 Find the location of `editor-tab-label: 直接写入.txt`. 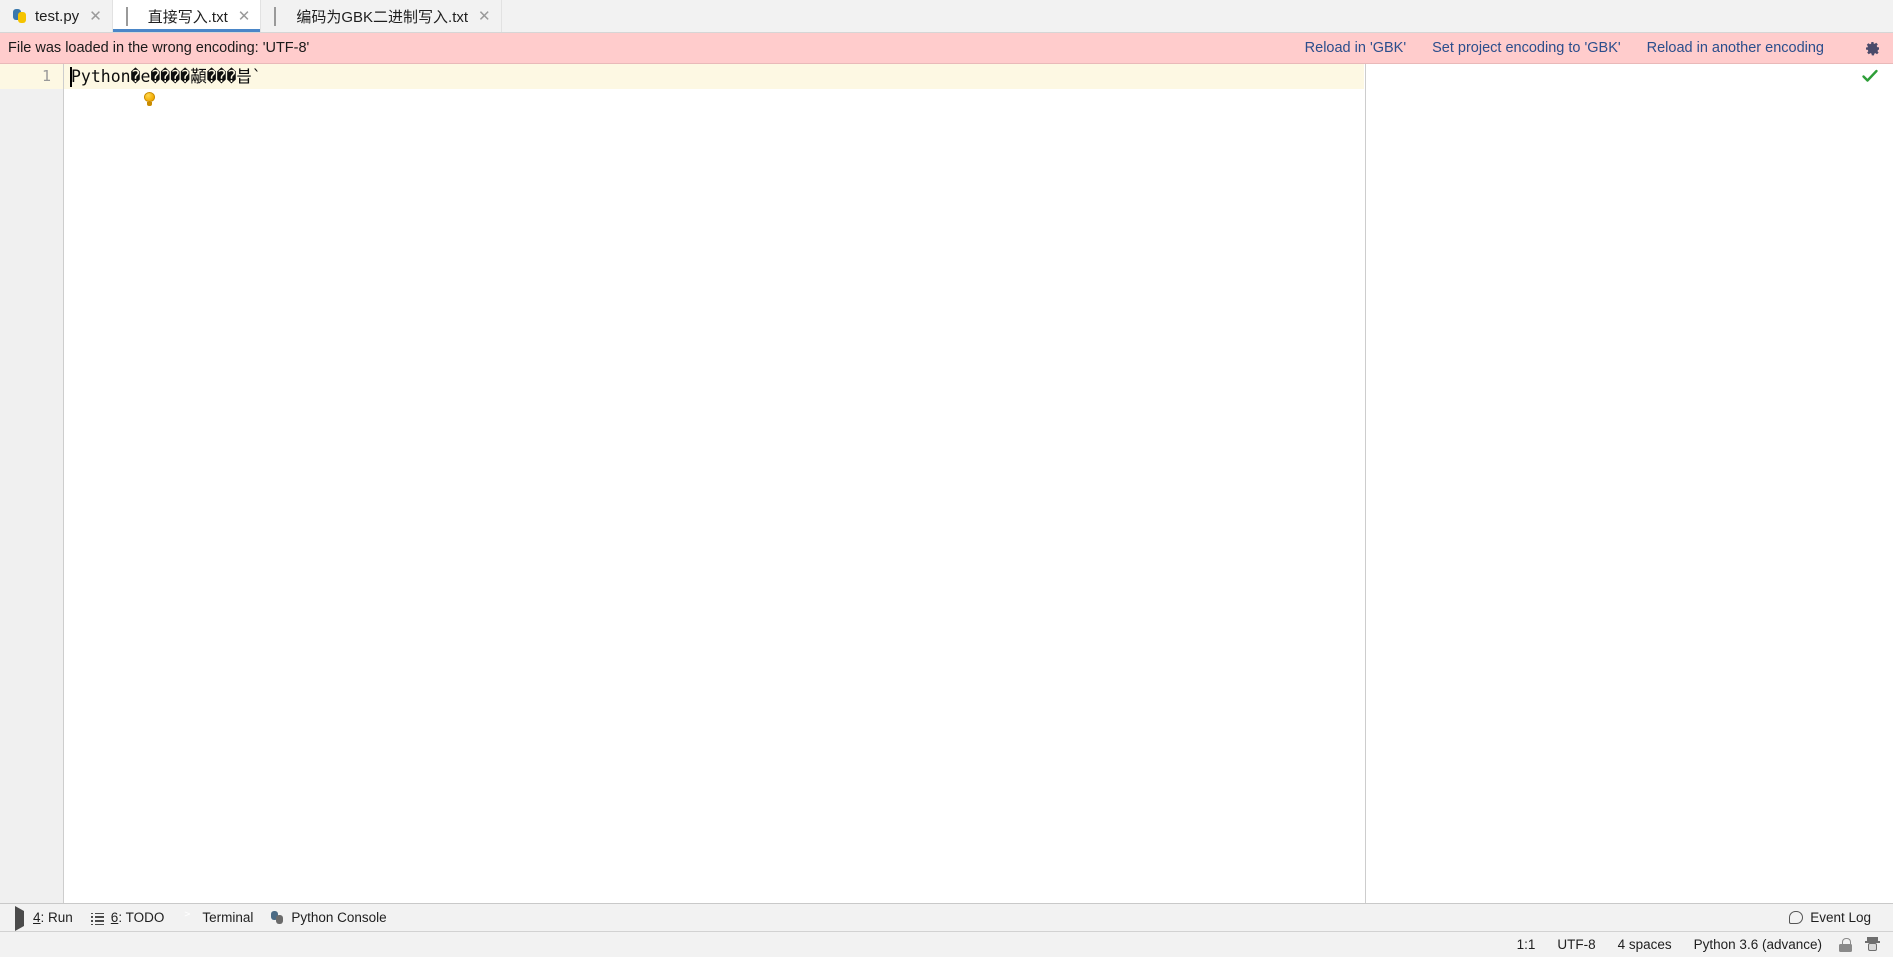

editor-tab-label: 直接写入.txt is located at coordinates (187, 17).